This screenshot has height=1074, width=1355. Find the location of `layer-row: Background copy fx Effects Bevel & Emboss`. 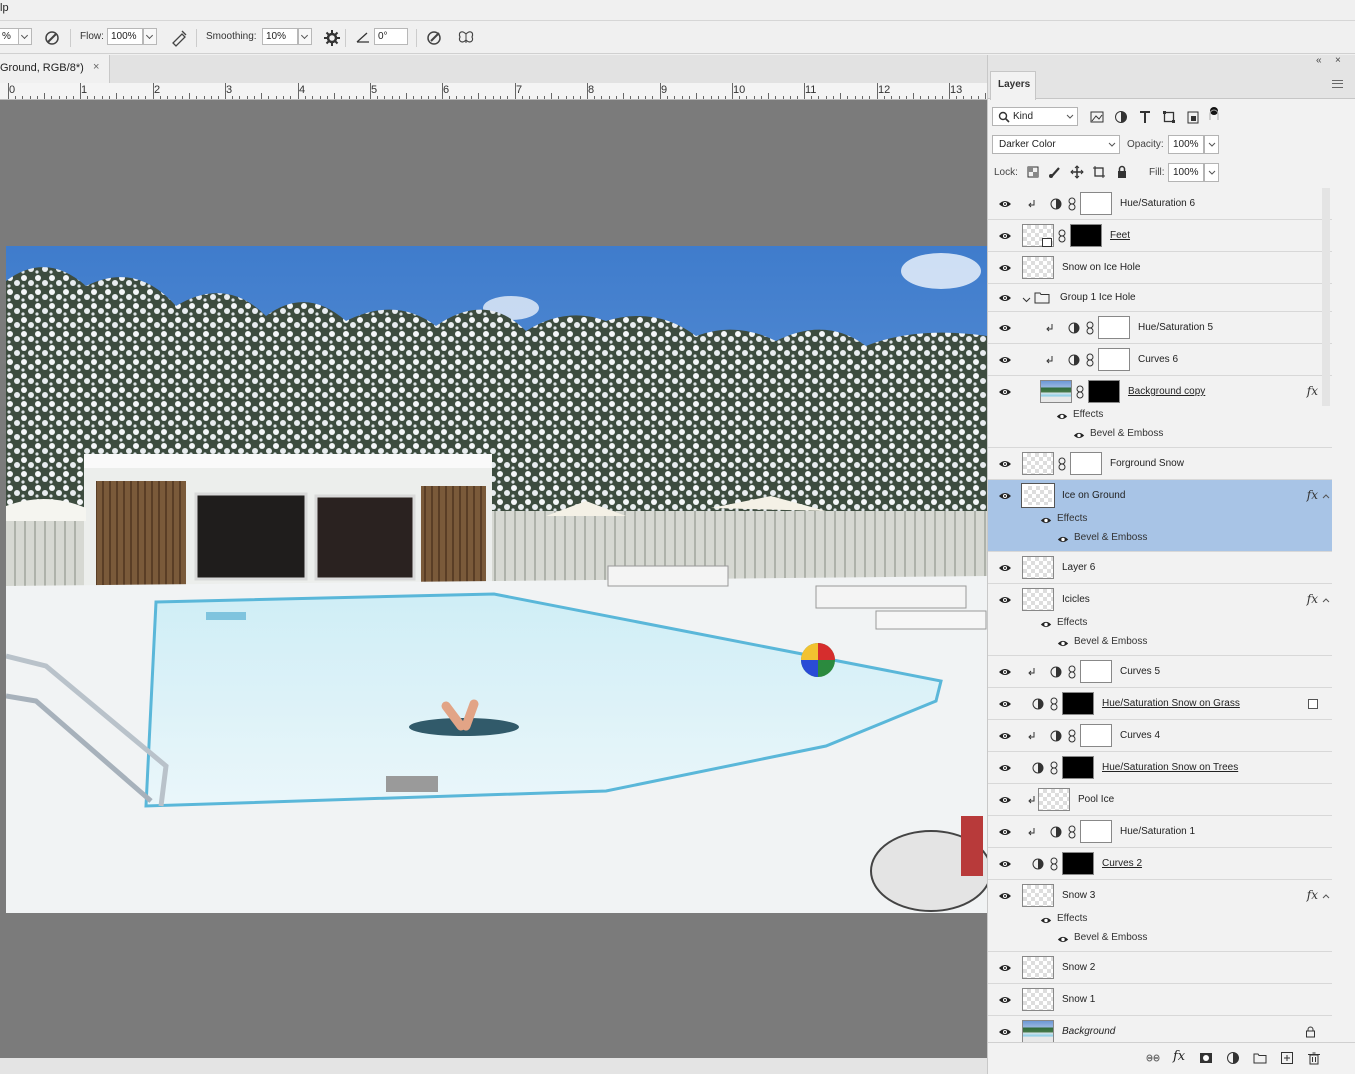

layer-row: Background copy fx Effects Bevel & Emboss is located at coordinates (1160, 412).